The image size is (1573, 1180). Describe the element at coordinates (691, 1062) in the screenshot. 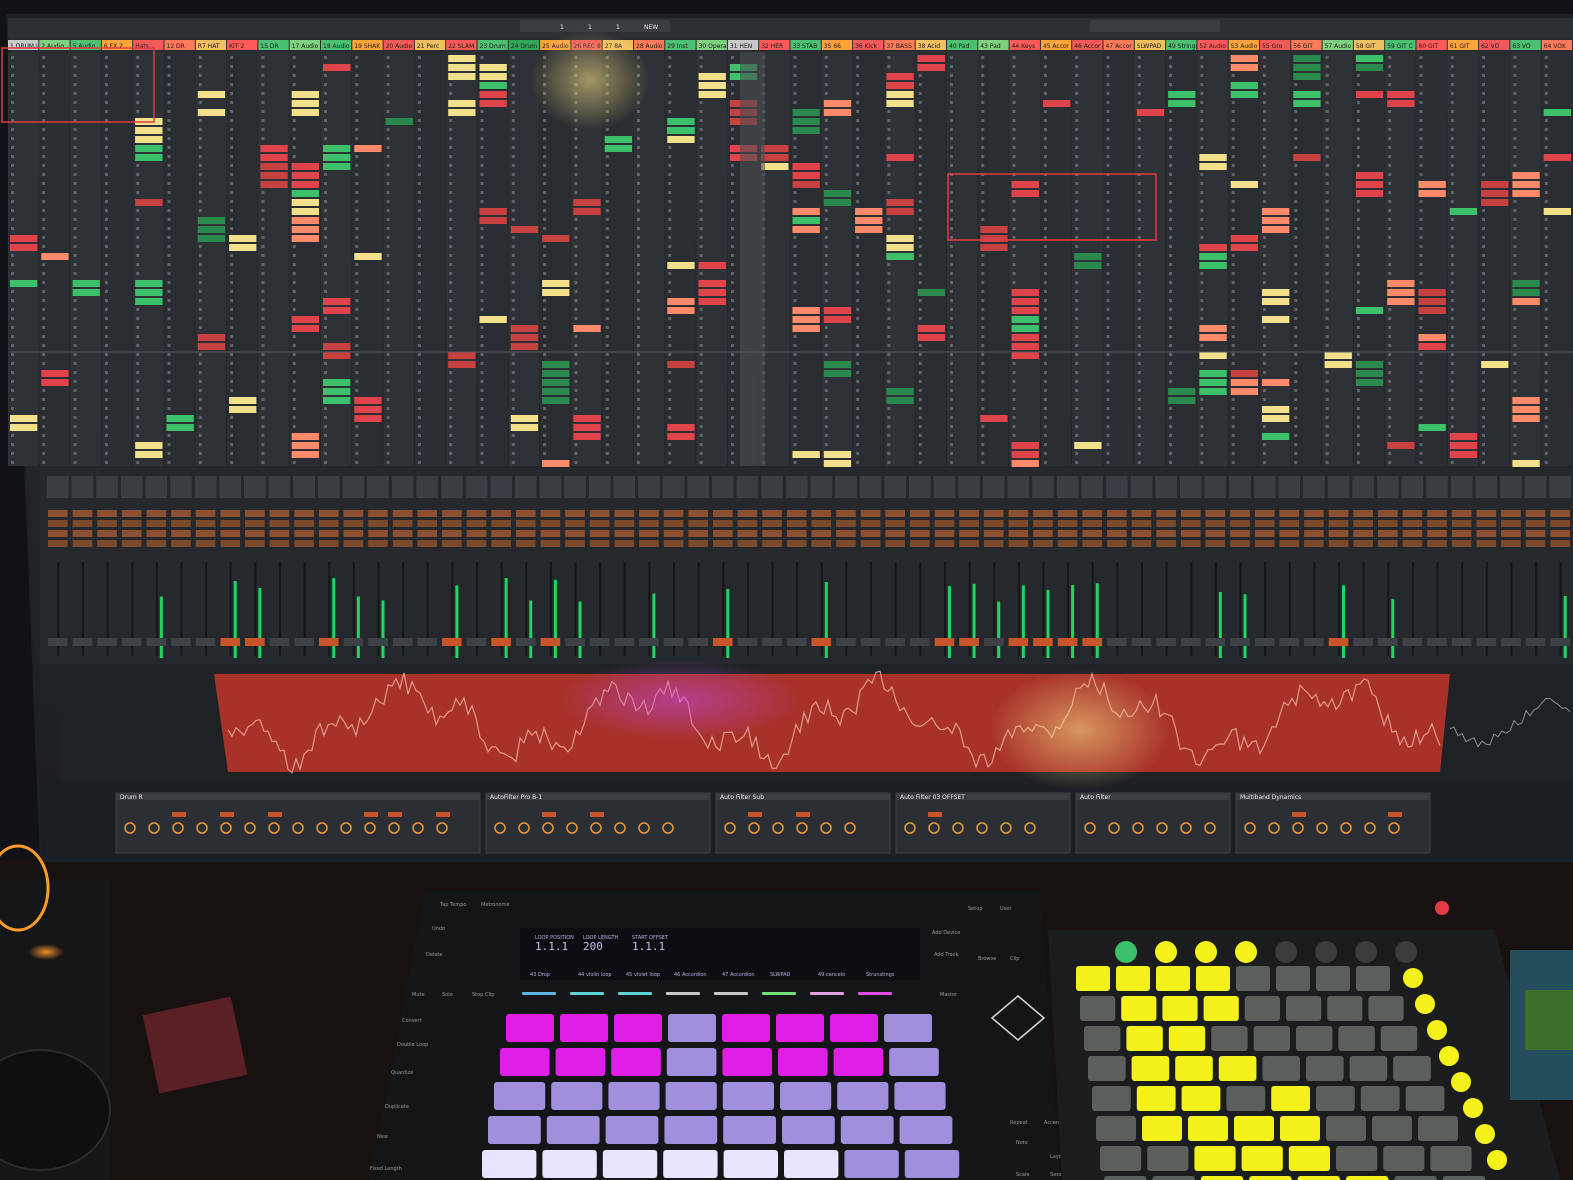

I see `push-pad` at that location.